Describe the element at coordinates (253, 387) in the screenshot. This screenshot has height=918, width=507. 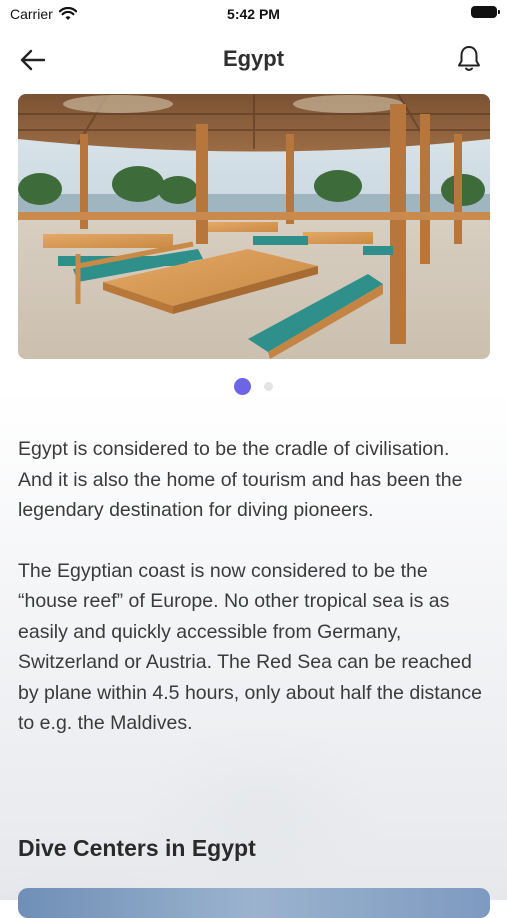
I see `image-pager` at that location.